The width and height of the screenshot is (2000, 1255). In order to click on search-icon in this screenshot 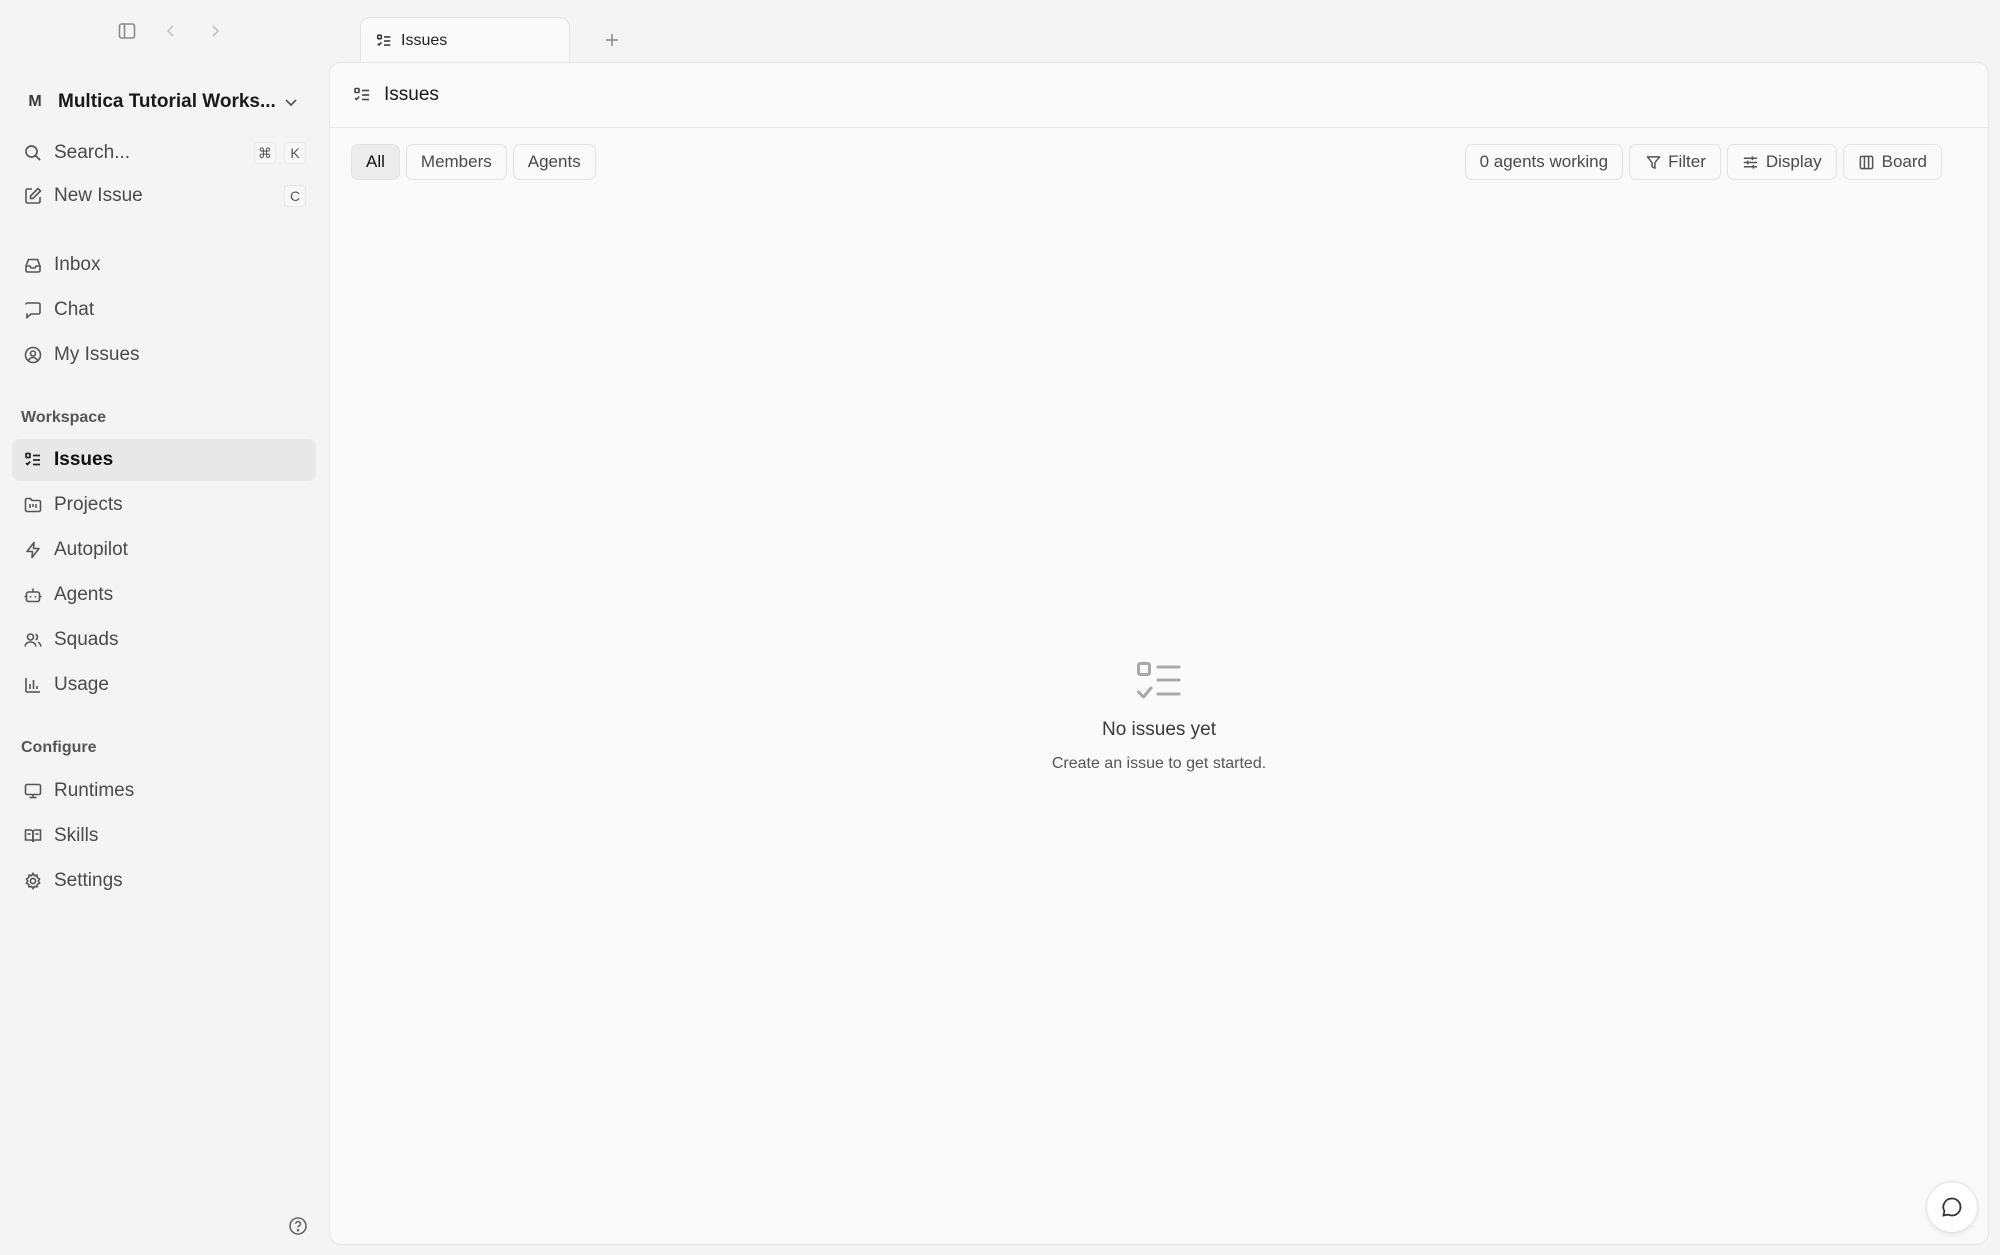, I will do `click(33, 153)`.